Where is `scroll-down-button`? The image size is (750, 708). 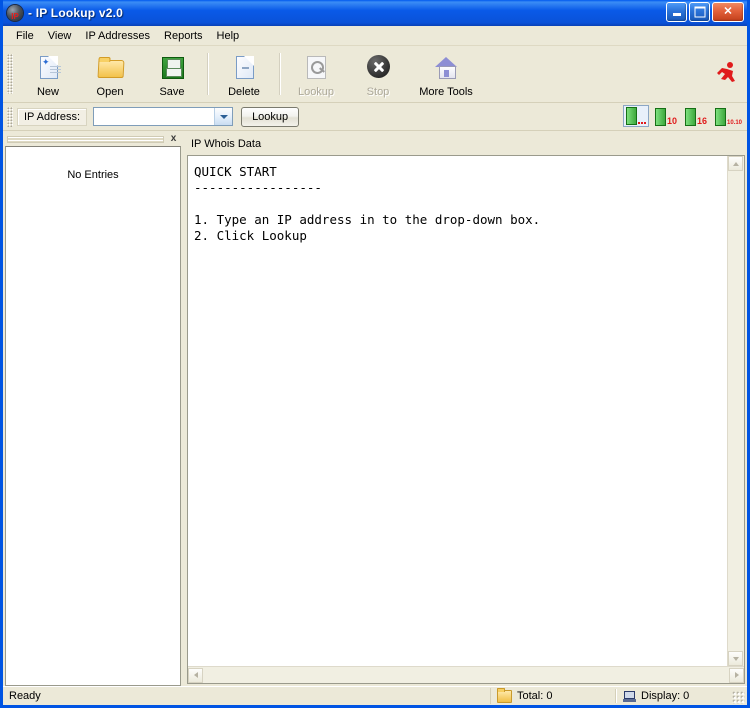 scroll-down-button is located at coordinates (735, 658).